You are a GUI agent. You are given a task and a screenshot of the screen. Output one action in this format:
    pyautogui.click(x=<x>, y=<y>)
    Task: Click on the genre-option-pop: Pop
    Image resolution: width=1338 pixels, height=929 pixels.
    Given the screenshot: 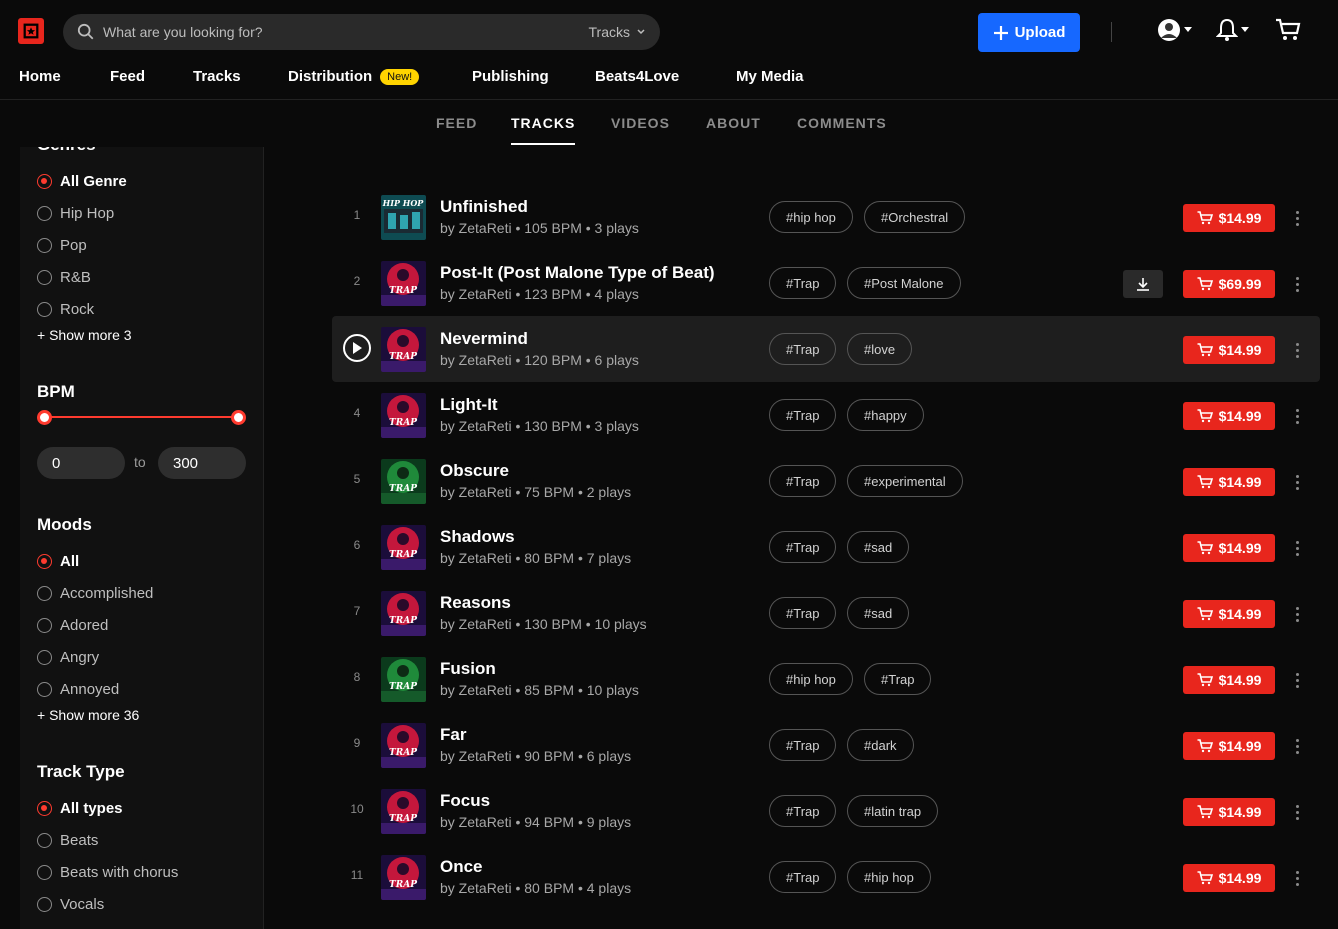 What is the action you would take?
    pyautogui.click(x=62, y=245)
    